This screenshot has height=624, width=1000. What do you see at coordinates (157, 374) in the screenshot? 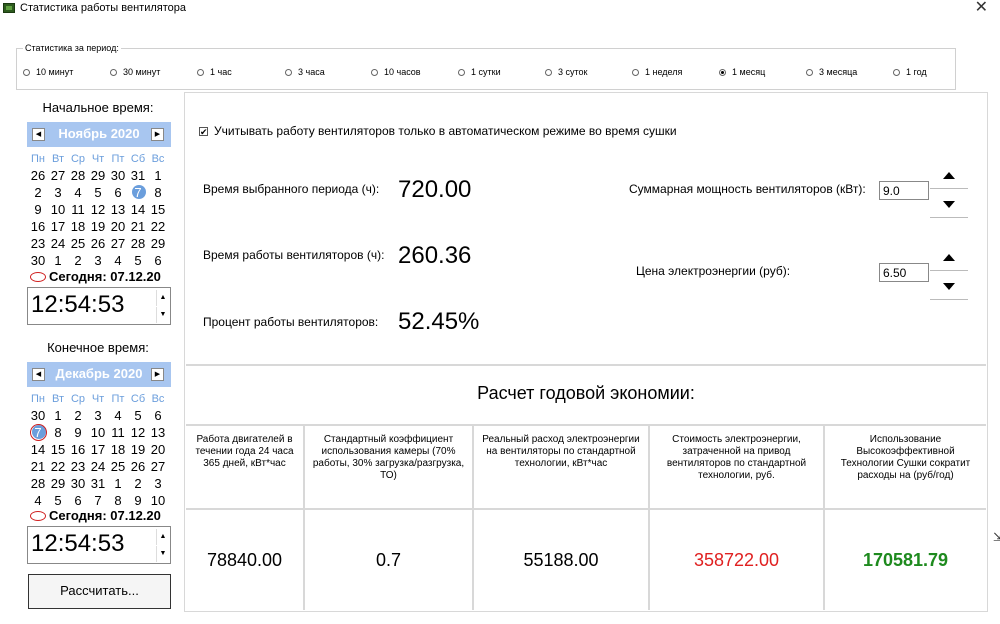
I see `end-next-month-button: ▶` at bounding box center [157, 374].